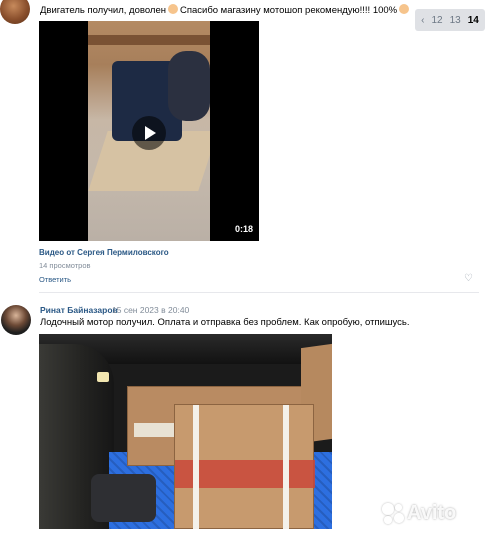  Describe the element at coordinates (104, 252) in the screenshot. I see `video-title: Видео от Сергея Пермиловского` at that location.